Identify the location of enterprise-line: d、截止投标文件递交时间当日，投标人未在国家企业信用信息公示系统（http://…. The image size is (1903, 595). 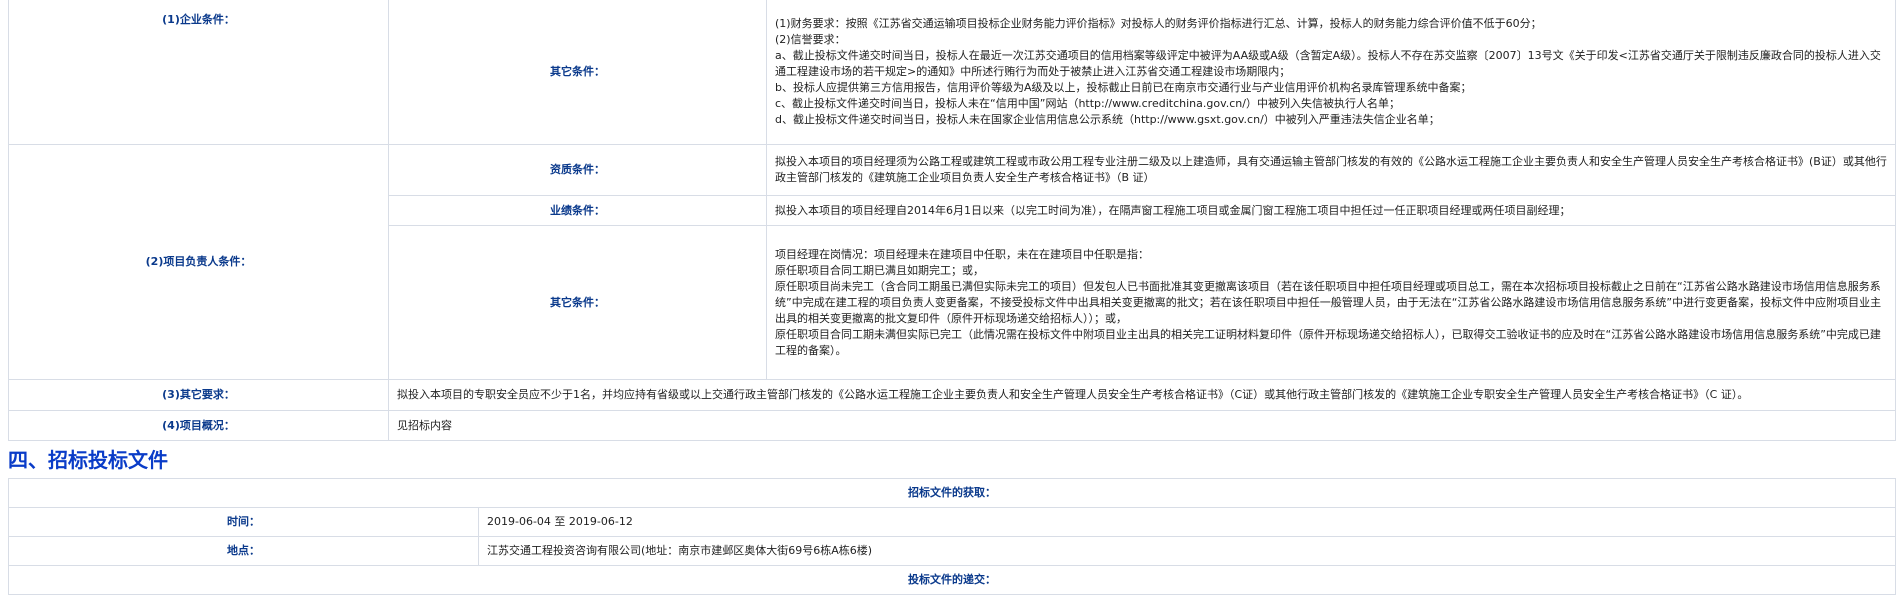
(1107, 119).